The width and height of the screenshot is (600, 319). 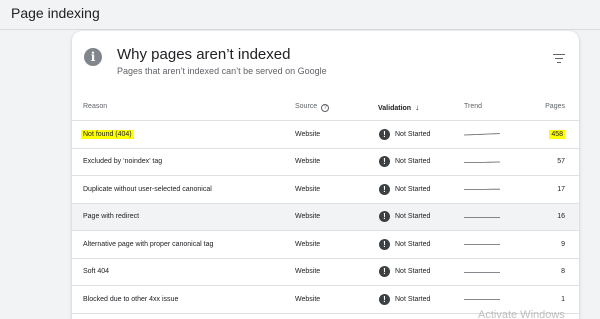 I want to click on help-icon: ?, so click(x=325, y=108).